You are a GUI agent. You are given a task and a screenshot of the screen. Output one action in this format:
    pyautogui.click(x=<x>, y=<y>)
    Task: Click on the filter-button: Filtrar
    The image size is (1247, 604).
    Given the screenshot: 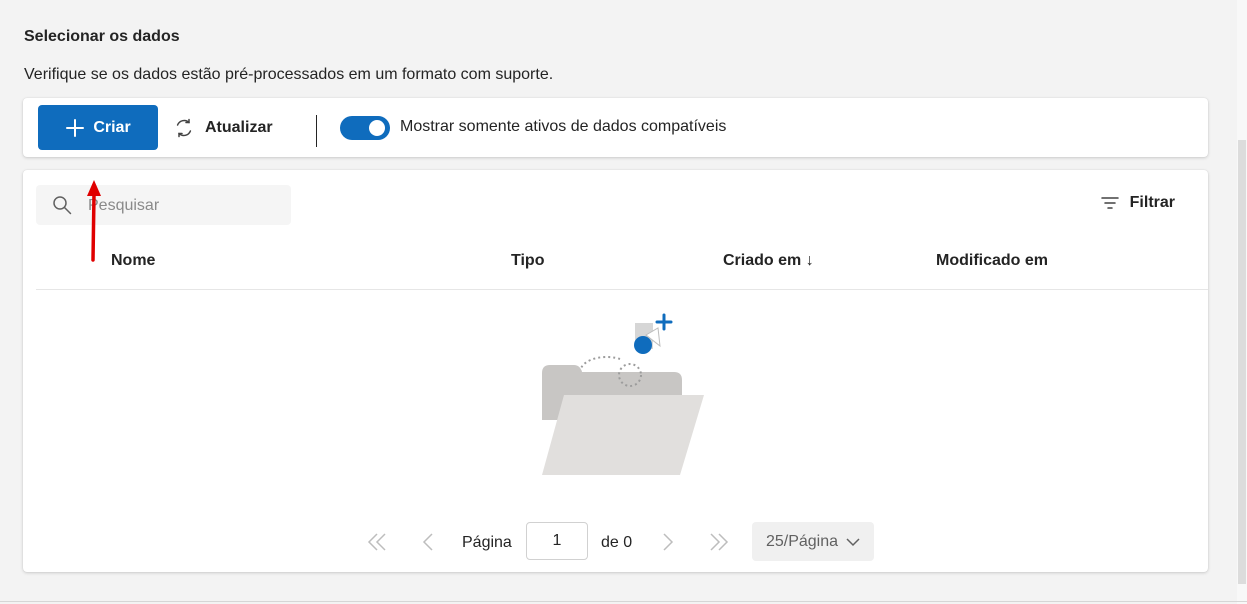 What is the action you would take?
    pyautogui.click(x=1137, y=203)
    